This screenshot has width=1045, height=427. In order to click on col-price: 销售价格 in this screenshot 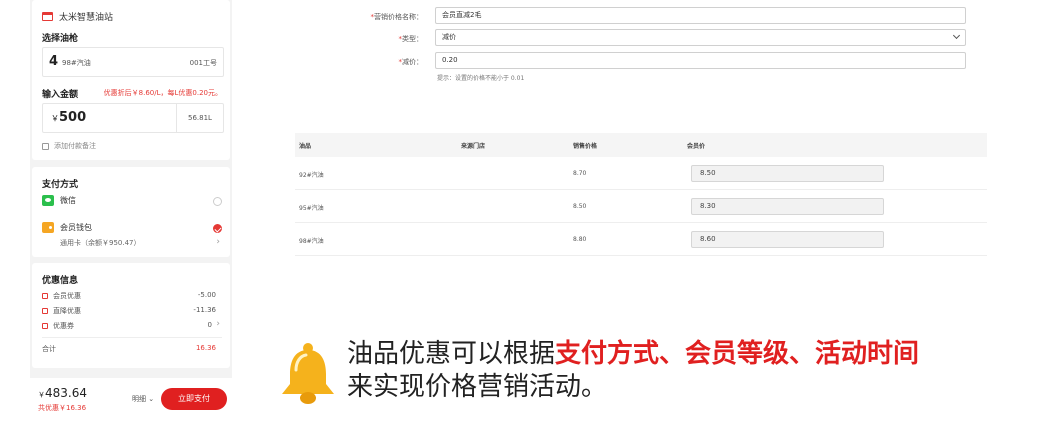, I will do `click(585, 146)`.